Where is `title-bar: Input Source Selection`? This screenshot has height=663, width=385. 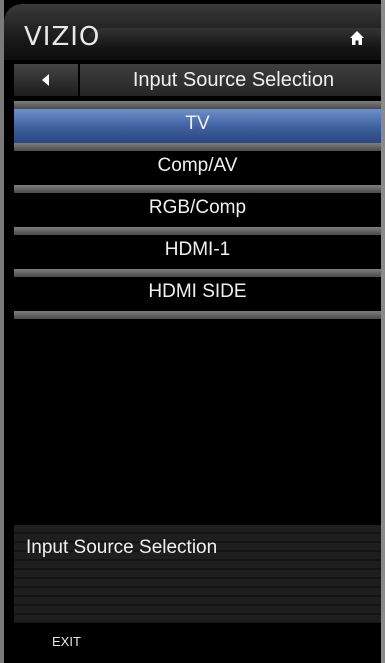 title-bar: Input Source Selection is located at coordinates (197, 80).